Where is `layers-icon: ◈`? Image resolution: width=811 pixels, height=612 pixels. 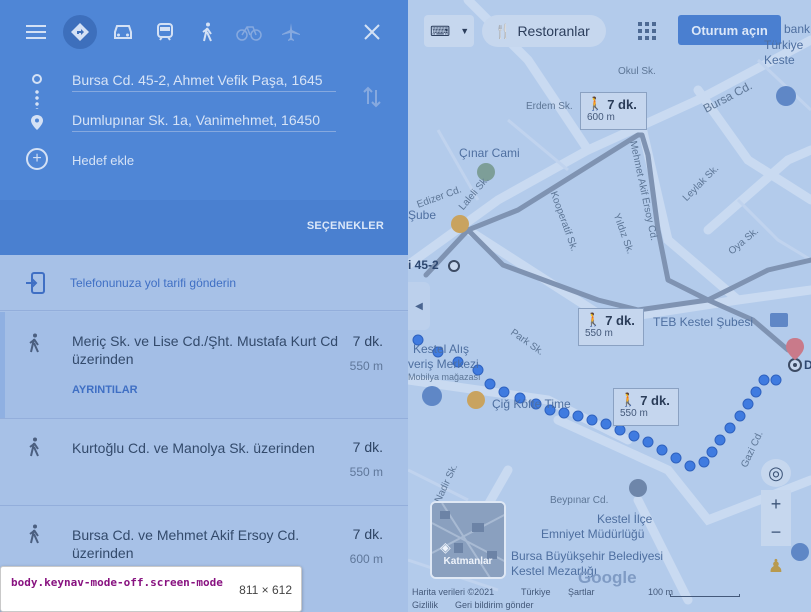 layers-icon: ◈ is located at coordinates (445, 547).